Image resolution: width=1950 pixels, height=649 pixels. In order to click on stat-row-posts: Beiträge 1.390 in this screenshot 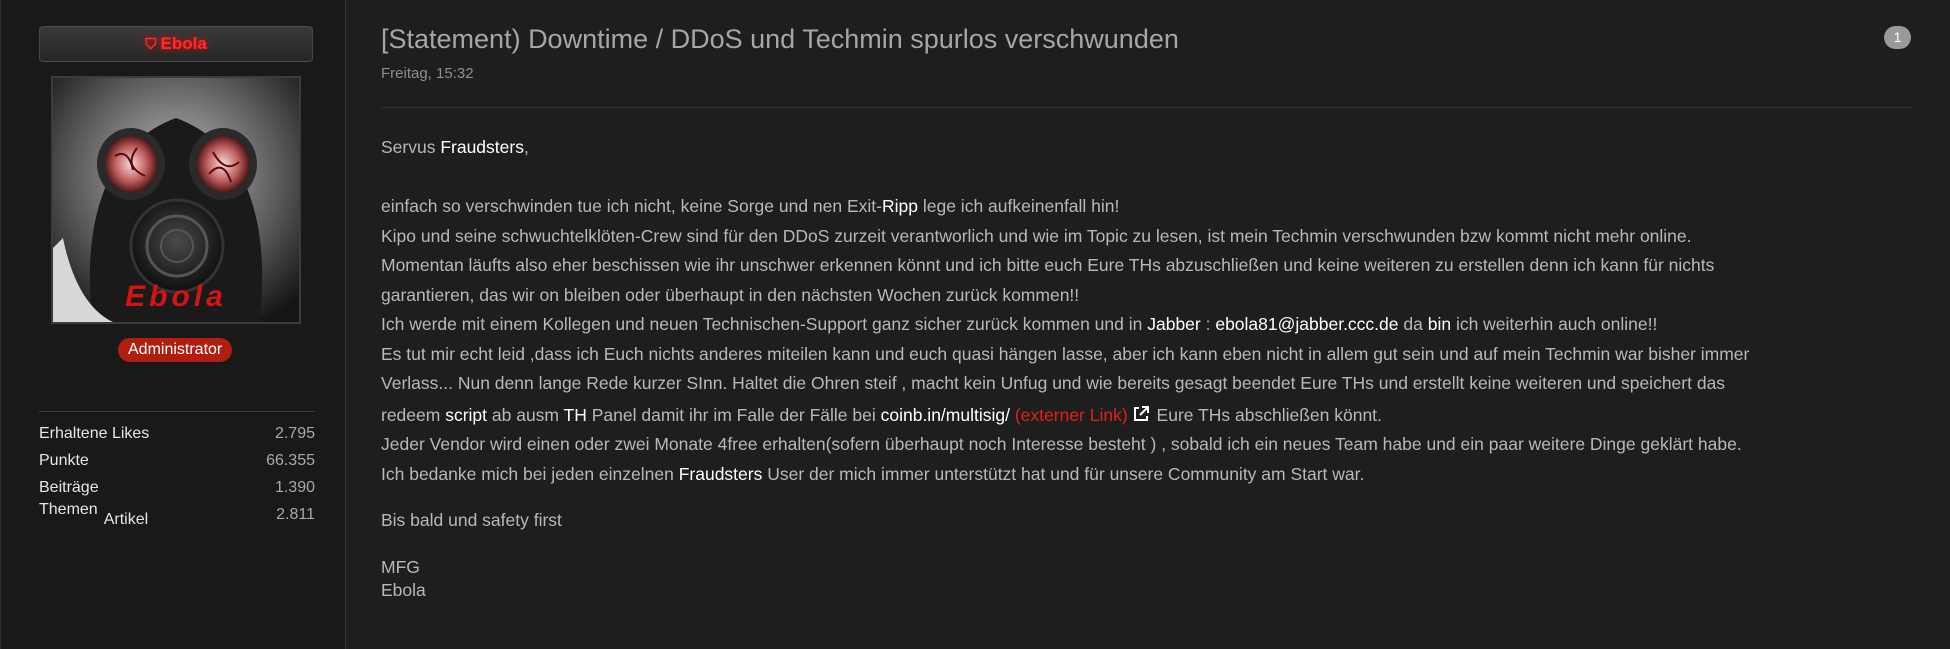, I will do `click(177, 489)`.